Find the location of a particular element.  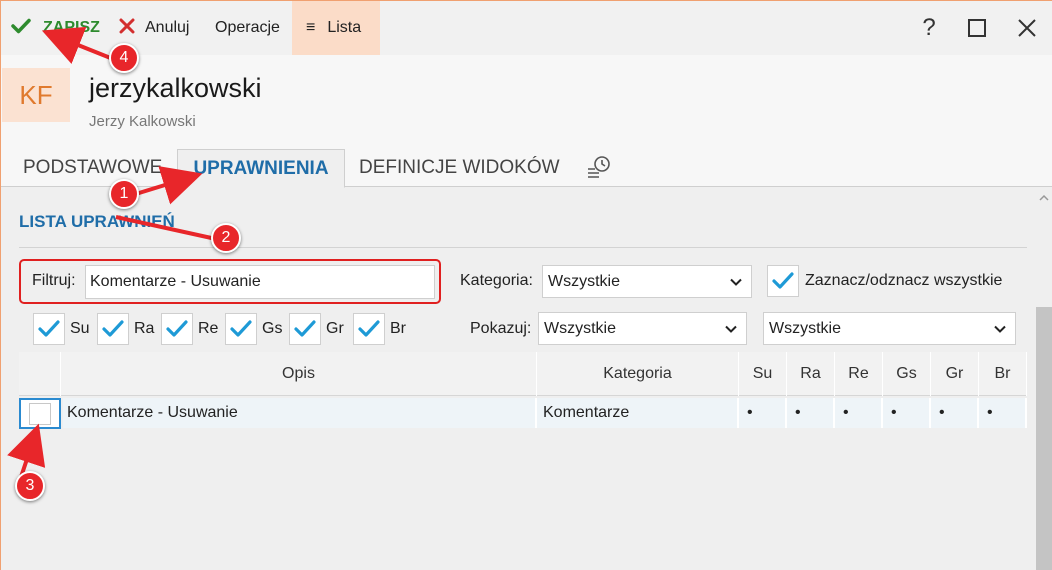

annotation-badge-3: 3 is located at coordinates (30, 486).